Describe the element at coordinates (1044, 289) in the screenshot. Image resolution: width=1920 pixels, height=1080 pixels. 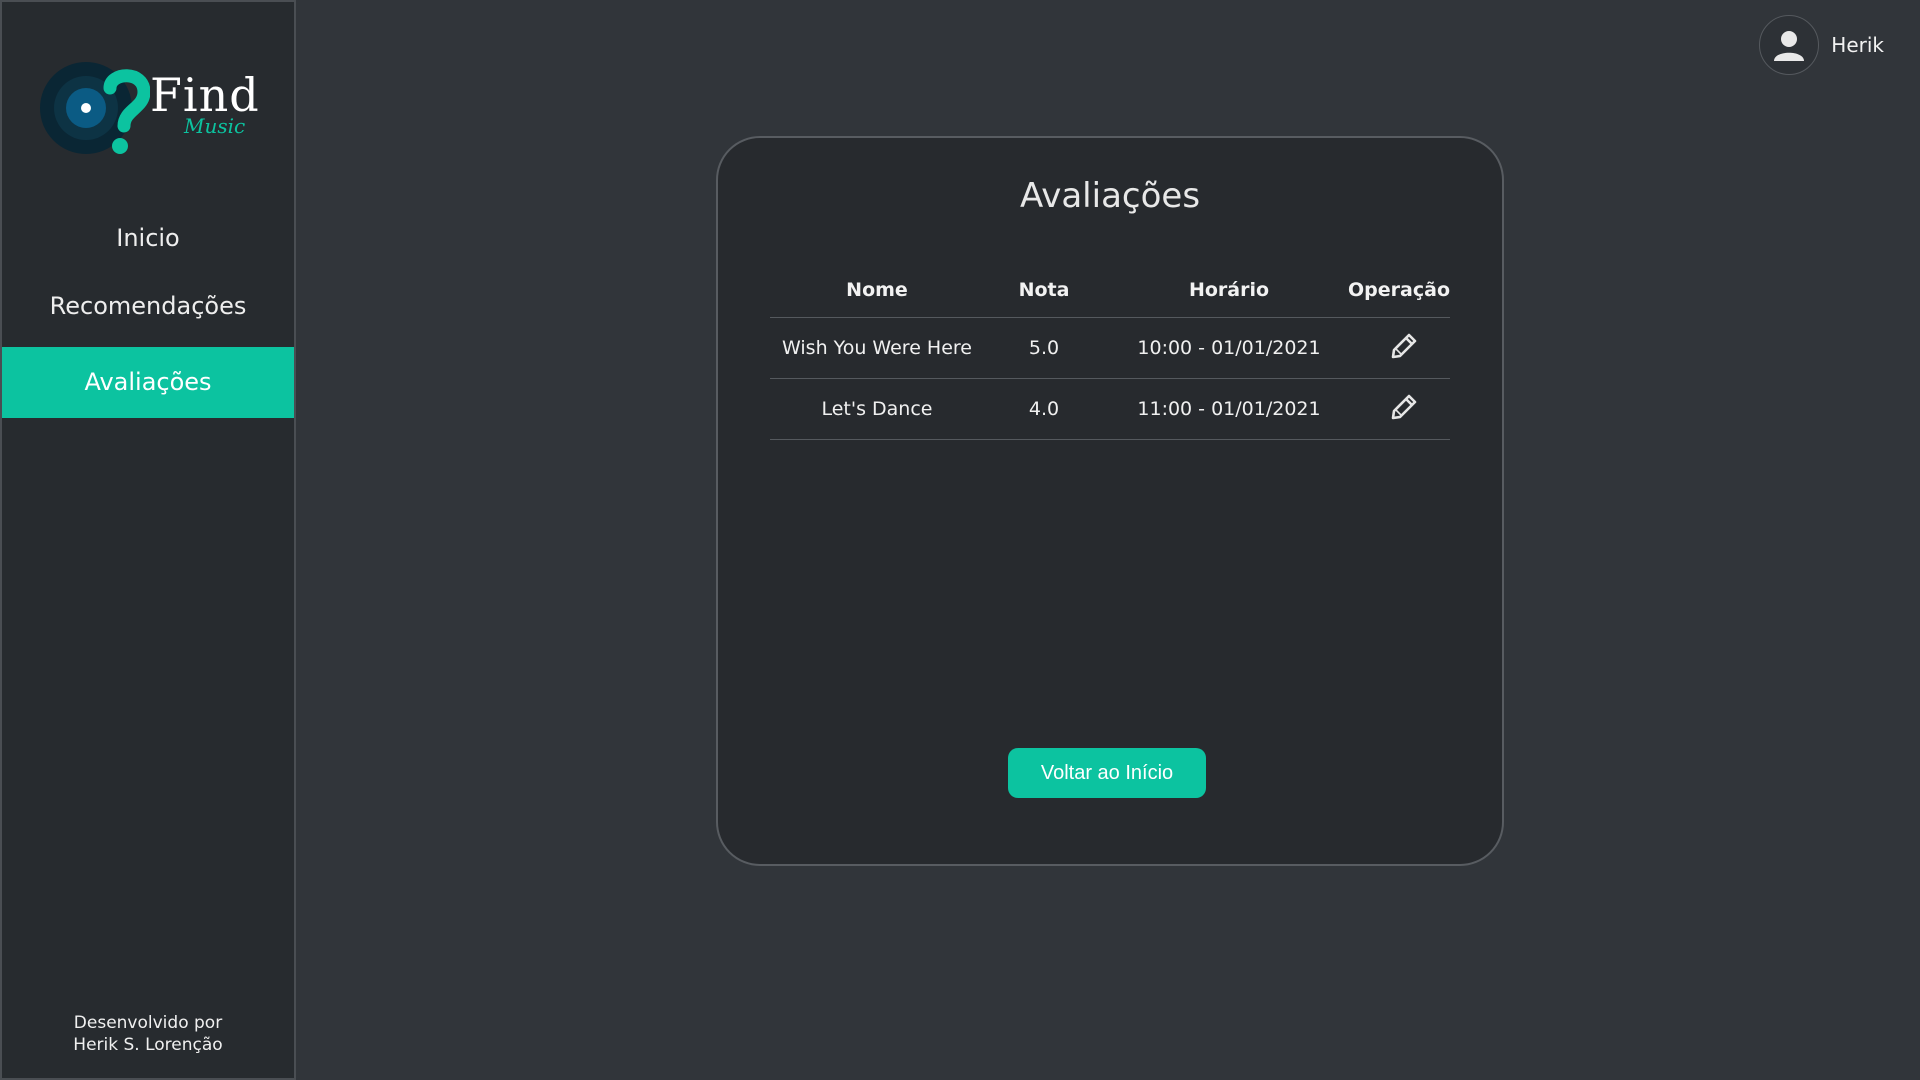
I see `column-header-nota: Nota` at that location.